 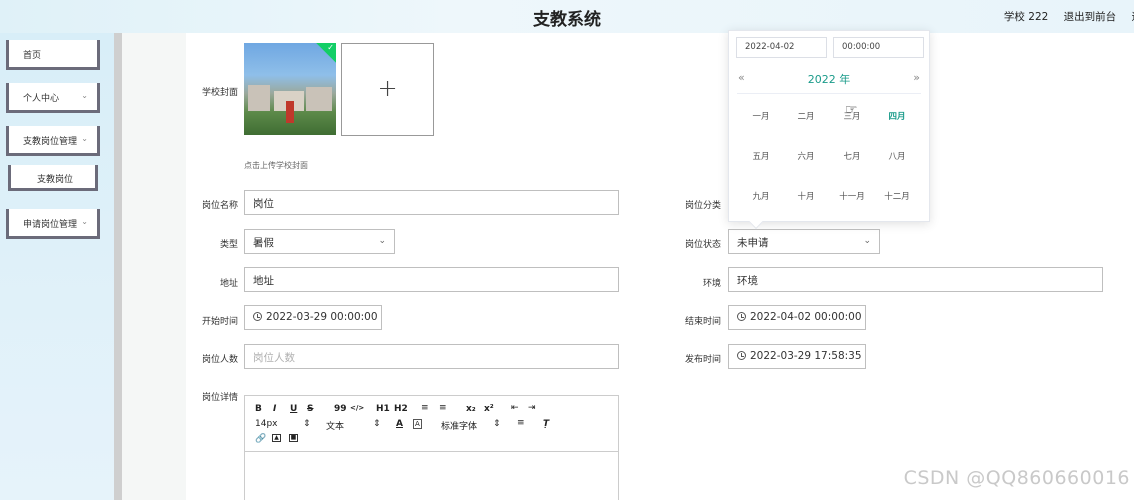 What do you see at coordinates (806, 317) in the screenshot?
I see `end-time-value: 2022-04-02 00:00:00` at bounding box center [806, 317].